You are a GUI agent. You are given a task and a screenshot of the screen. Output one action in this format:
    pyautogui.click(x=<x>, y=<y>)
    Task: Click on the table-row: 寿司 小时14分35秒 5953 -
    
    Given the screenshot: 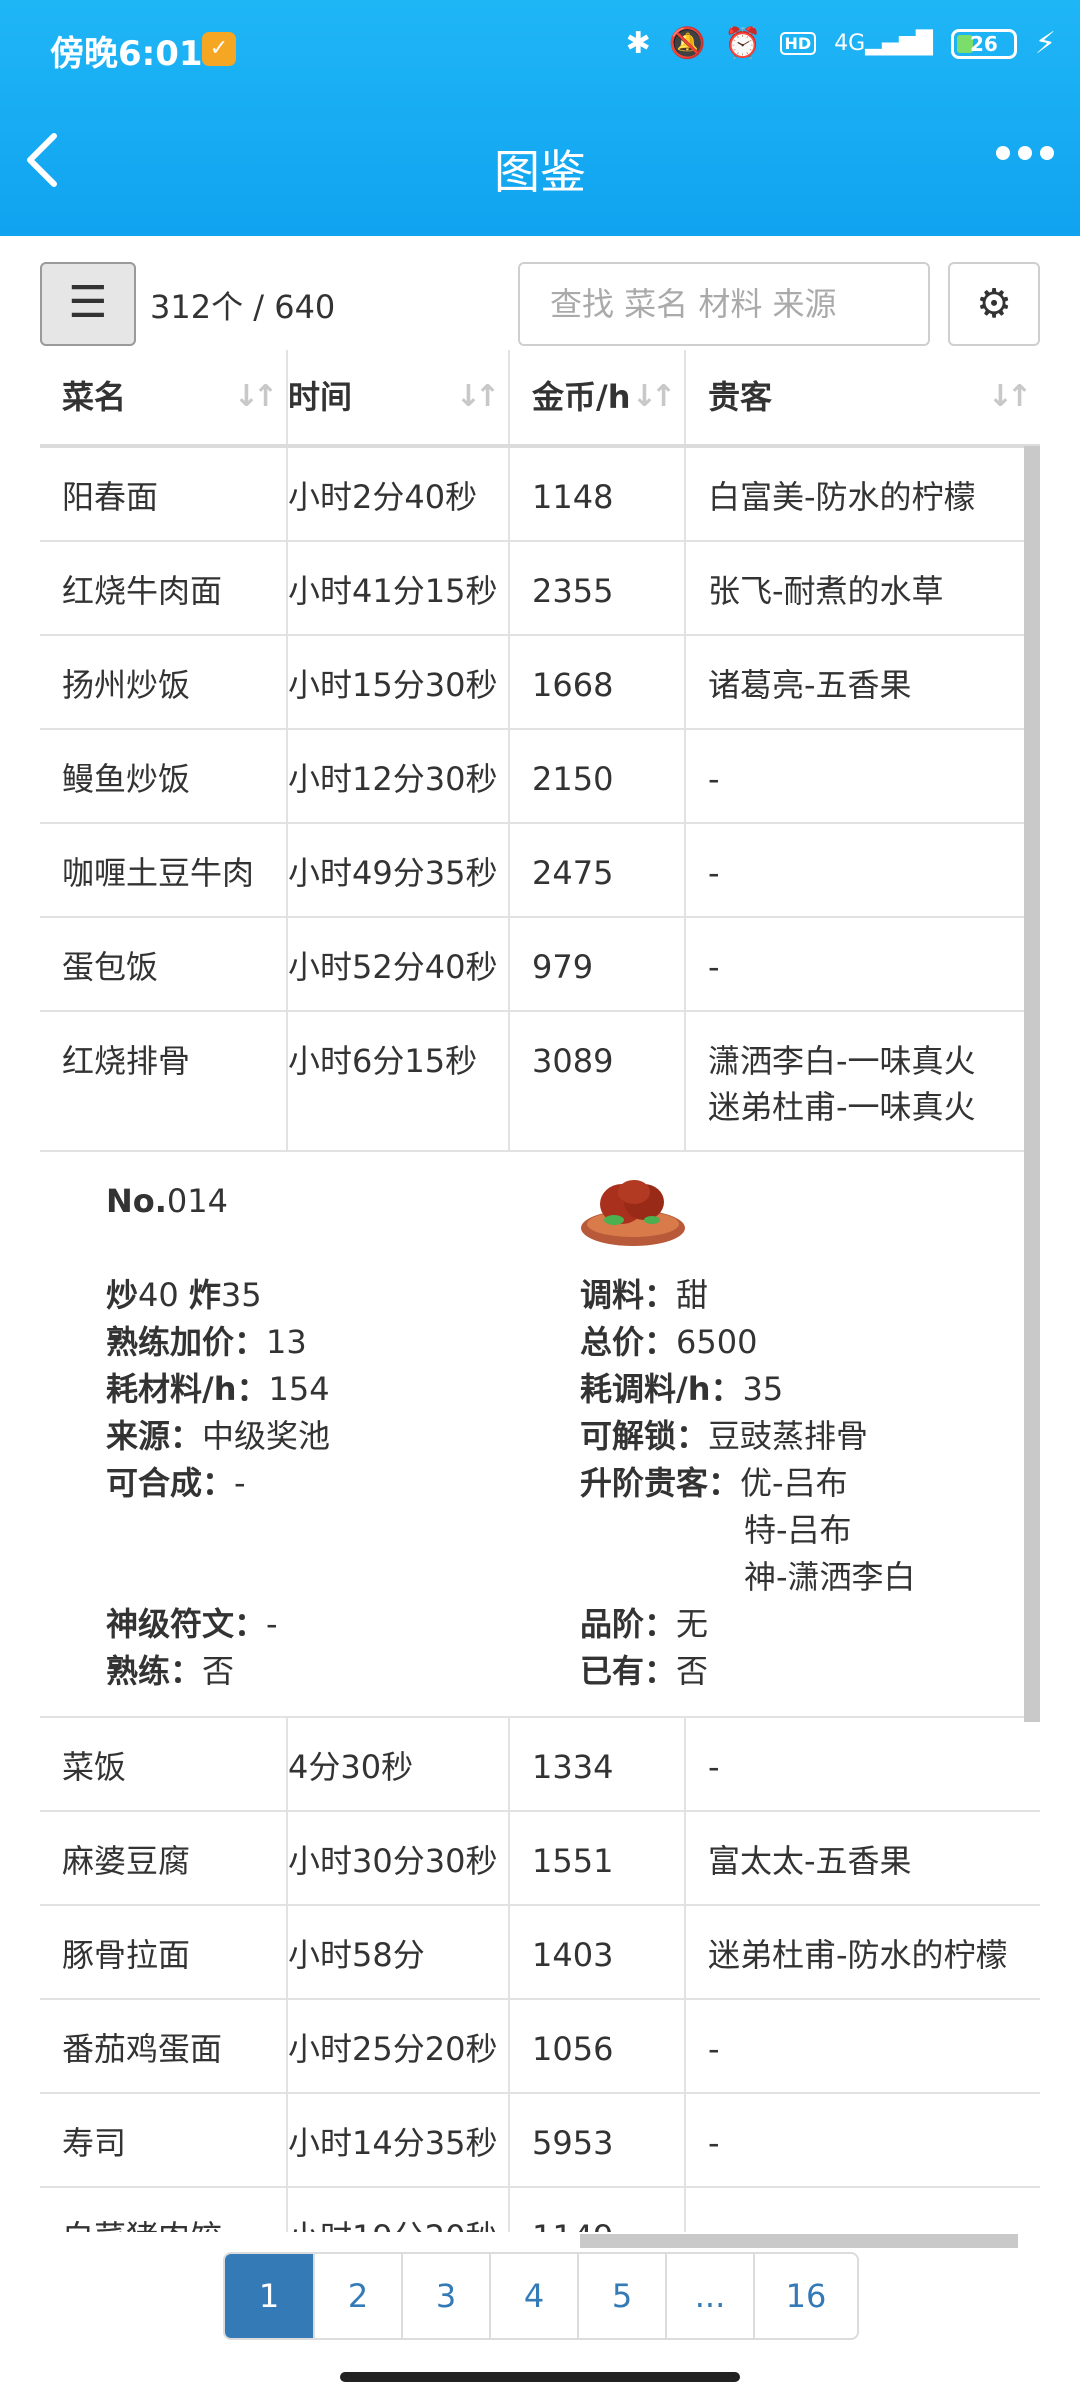 What is the action you would take?
    pyautogui.click(x=540, y=2141)
    